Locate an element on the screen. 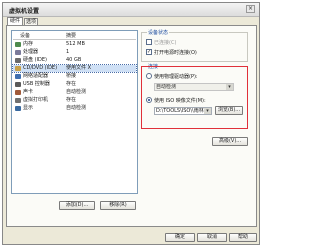 The height and width of the screenshot is (248, 320). cd-dvd-icon is located at coordinates (18, 68).